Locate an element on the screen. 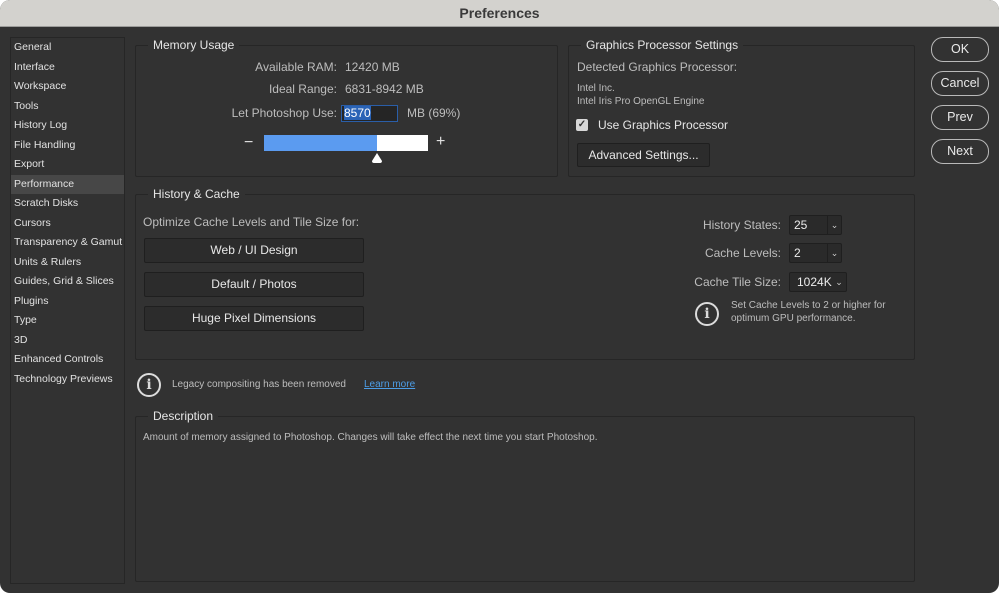  sidebar-item-technology-previews: Technology Previews is located at coordinates (67, 380).